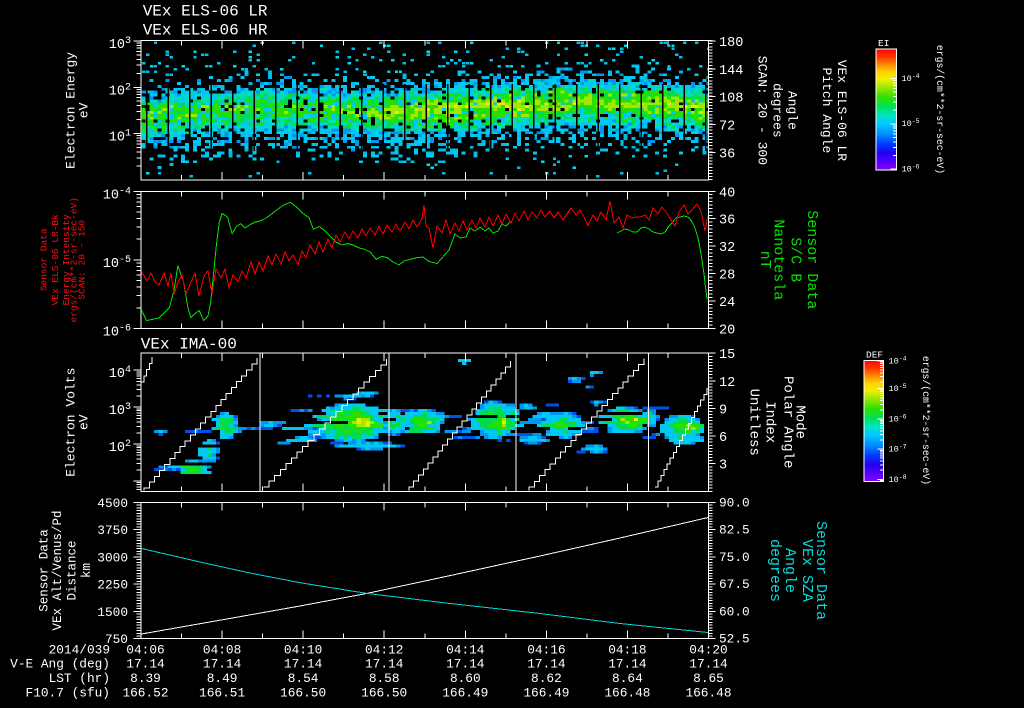 The width and height of the screenshot is (1024, 708). I want to click on svg-text: EI, so click(883, 43).